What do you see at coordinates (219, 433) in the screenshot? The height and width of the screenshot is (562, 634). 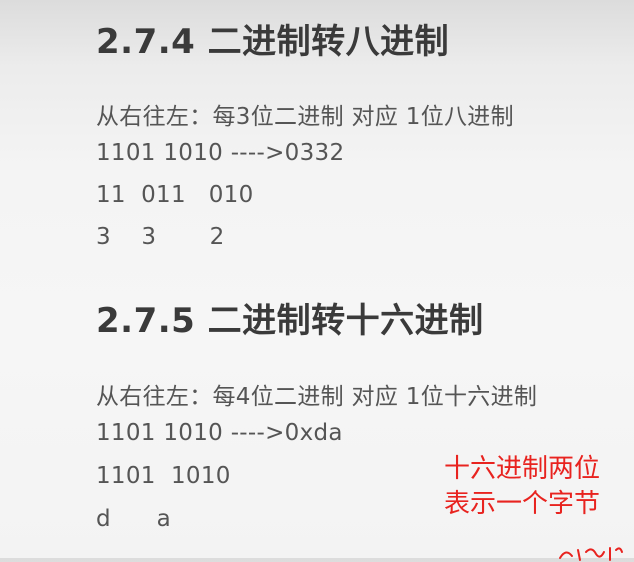 I see `example-conversion-hex: 1101 1010 ---->0xda` at bounding box center [219, 433].